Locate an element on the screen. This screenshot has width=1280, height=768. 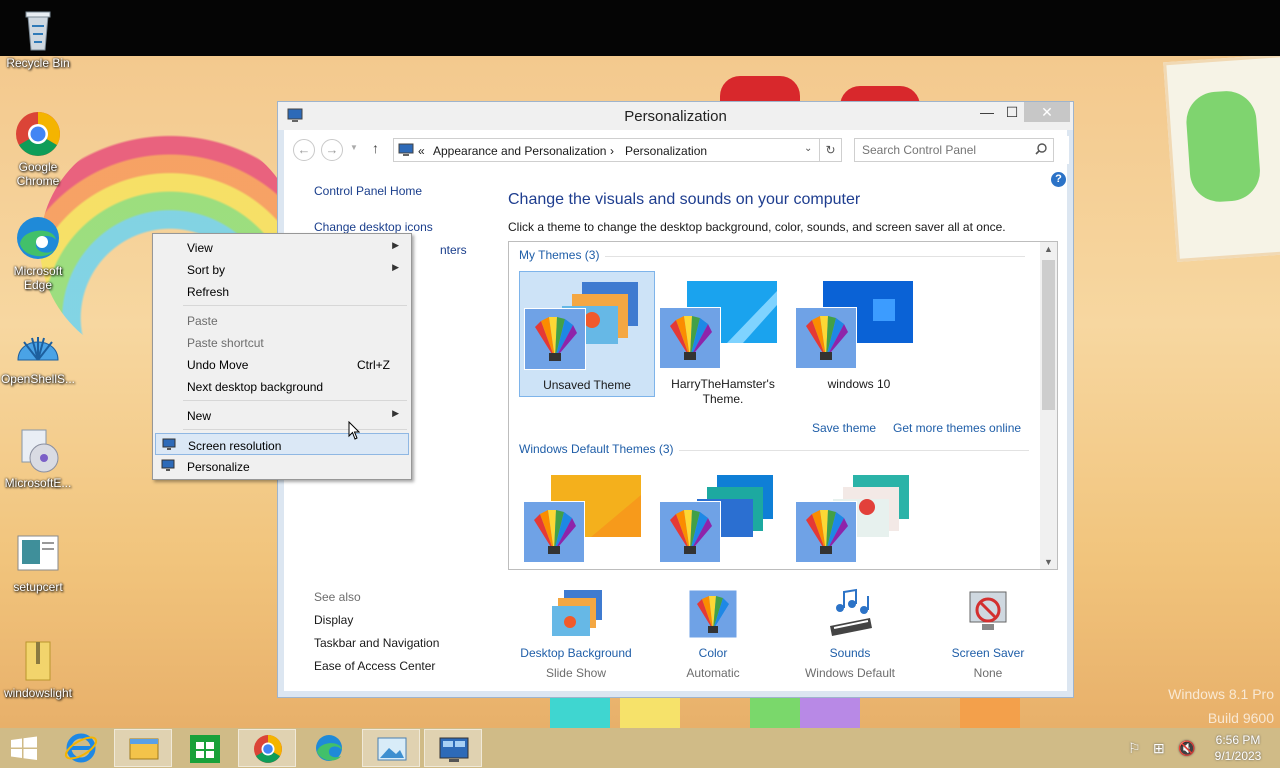
taskbar-internet-explorer is located at coordinates (81, 748).